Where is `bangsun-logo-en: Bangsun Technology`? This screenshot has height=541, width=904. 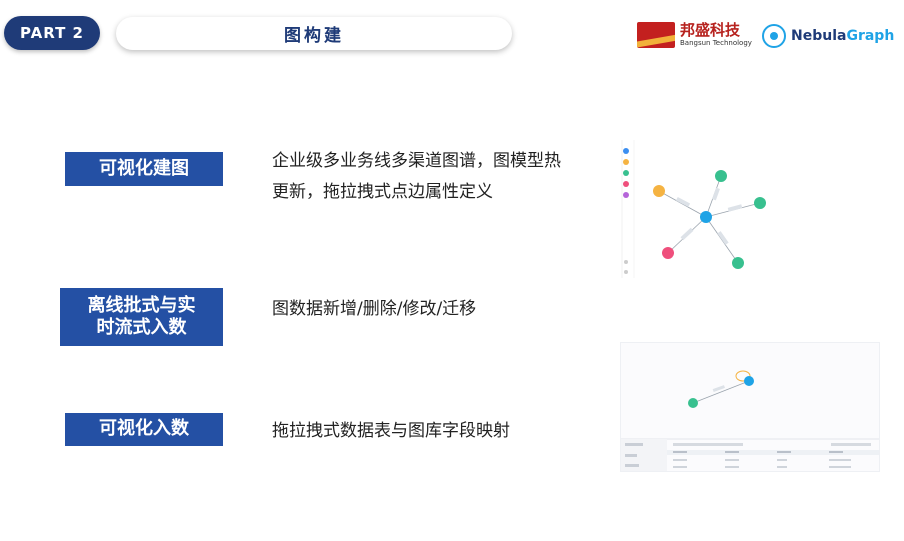
bangsun-logo-en: Bangsun Technology is located at coordinates (716, 43).